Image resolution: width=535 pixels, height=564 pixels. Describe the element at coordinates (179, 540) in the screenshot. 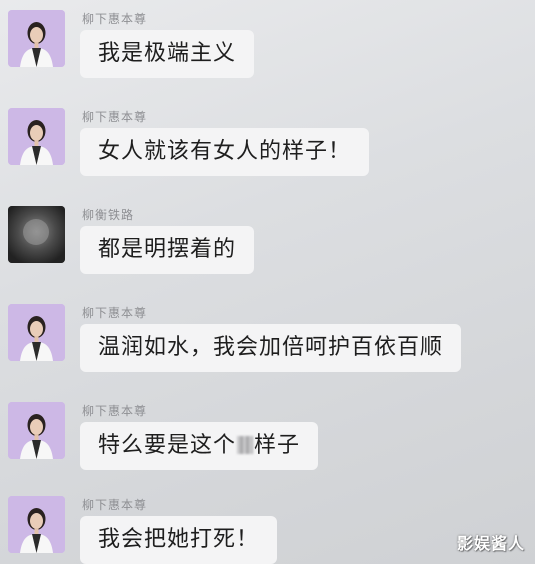

I see `message-bubble: 我会把她打死！` at that location.